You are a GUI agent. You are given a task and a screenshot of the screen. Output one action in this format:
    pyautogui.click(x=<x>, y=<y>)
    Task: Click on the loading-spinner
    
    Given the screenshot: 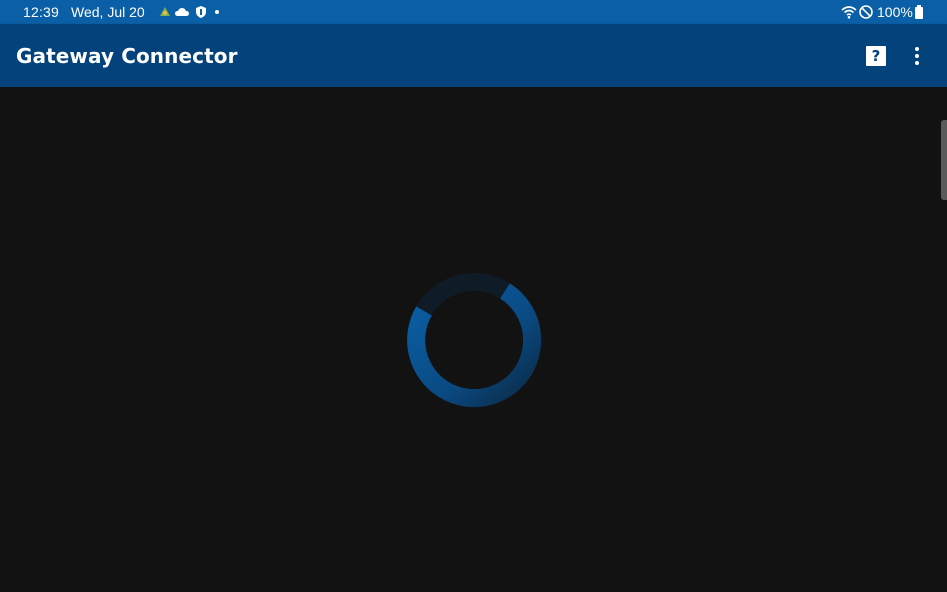 What is the action you would take?
    pyautogui.click(x=474, y=340)
    